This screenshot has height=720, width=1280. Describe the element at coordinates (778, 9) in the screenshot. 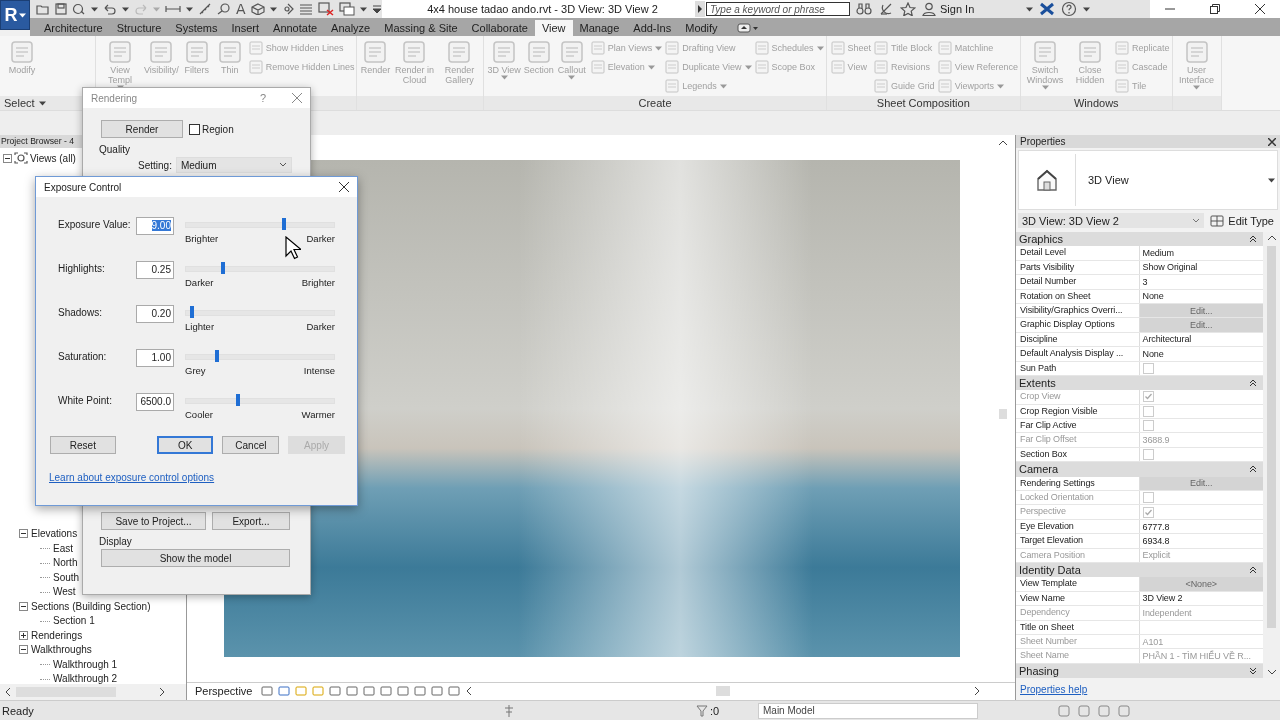

I see `search-field: Type a keyword or phrase` at that location.